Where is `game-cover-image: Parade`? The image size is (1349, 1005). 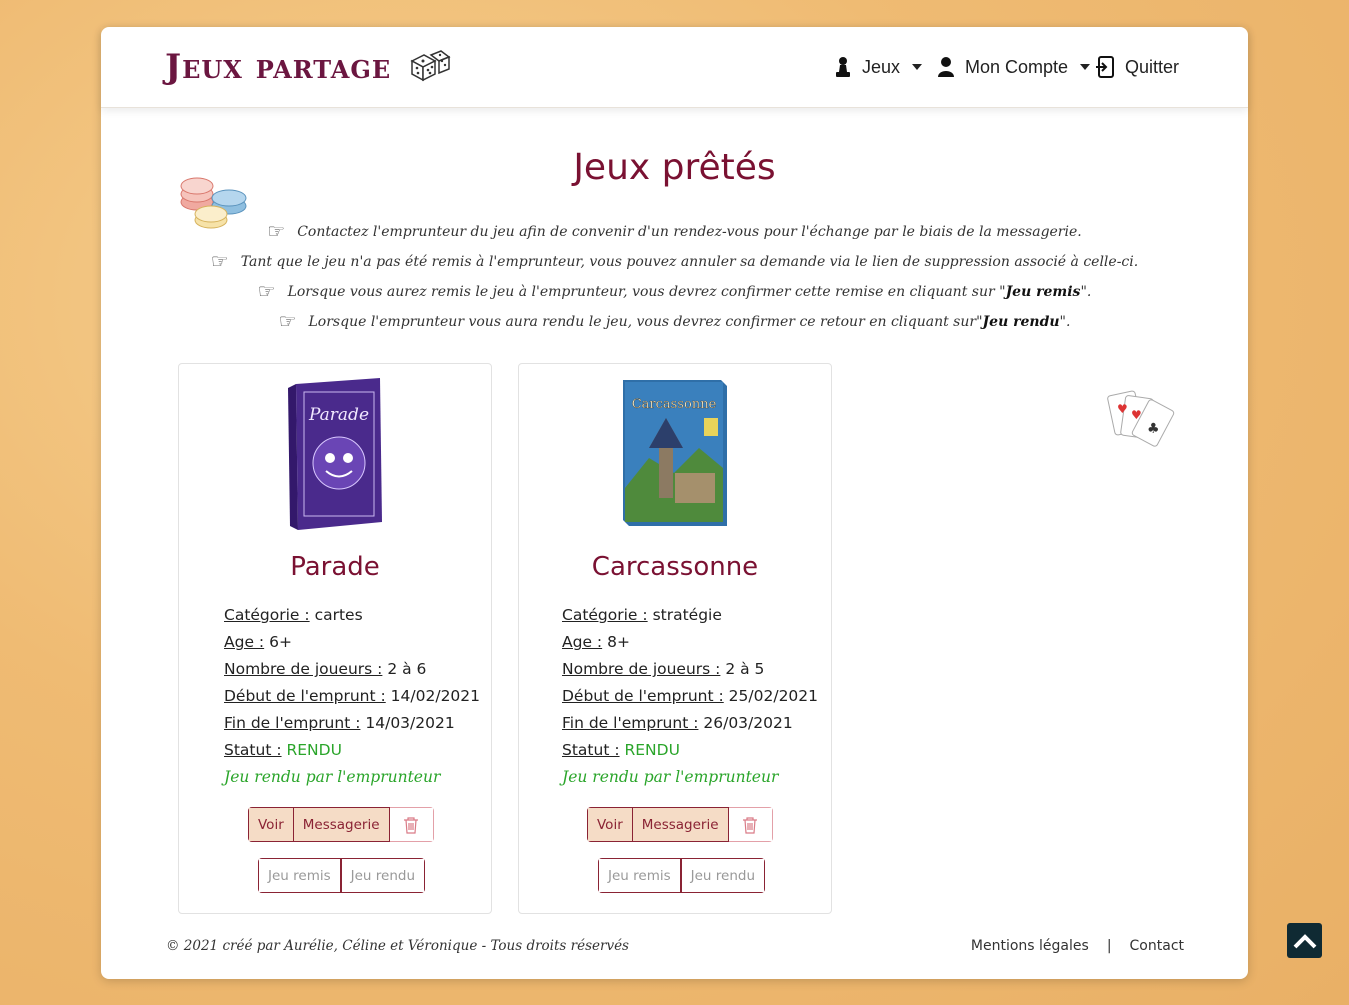 game-cover-image: Parade is located at coordinates (335, 454).